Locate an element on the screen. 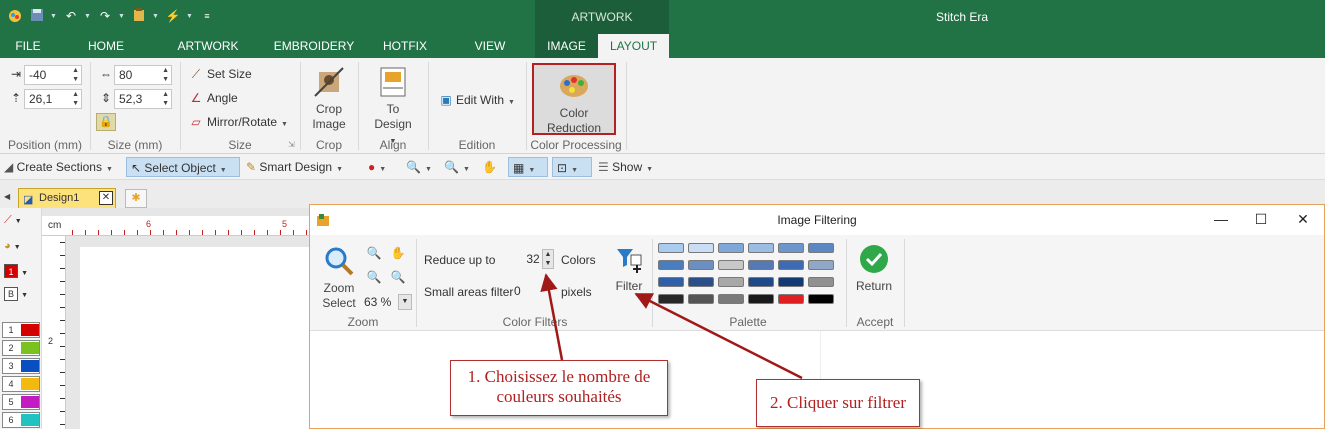 This screenshot has width=1325, height=429. edit-with-button: Edit With ▼ is located at coordinates (485, 100).